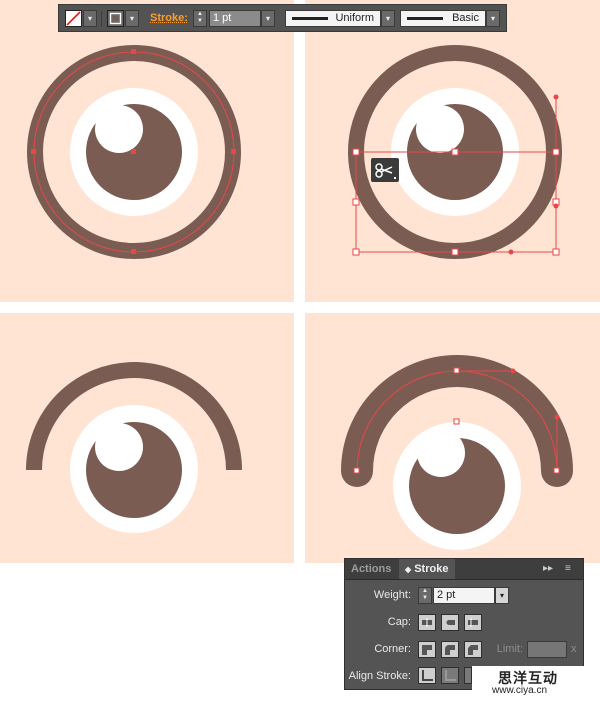  I want to click on miter-limit-field, so click(547, 649).